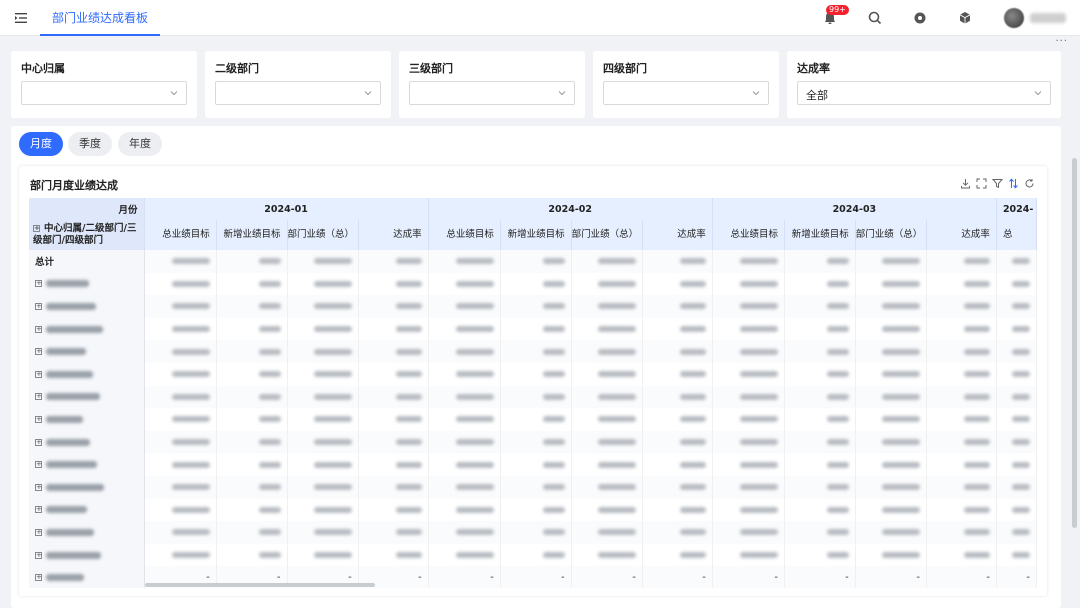 The height and width of the screenshot is (608, 1080). What do you see at coordinates (1061, 41) in the screenshot?
I see `more-icon: ···` at bounding box center [1061, 41].